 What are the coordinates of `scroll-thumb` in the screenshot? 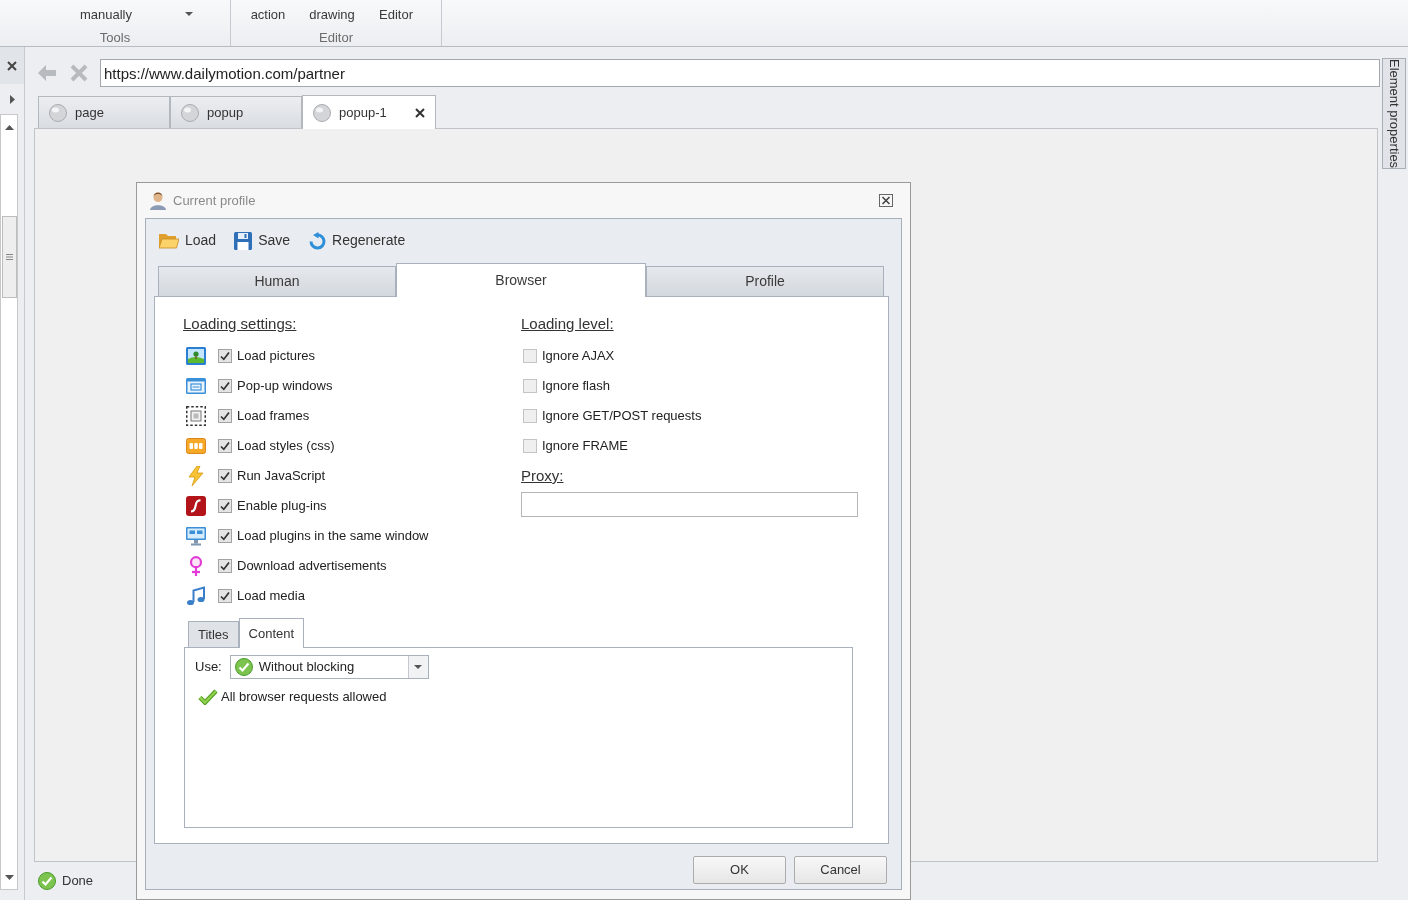 It's located at (9, 257).